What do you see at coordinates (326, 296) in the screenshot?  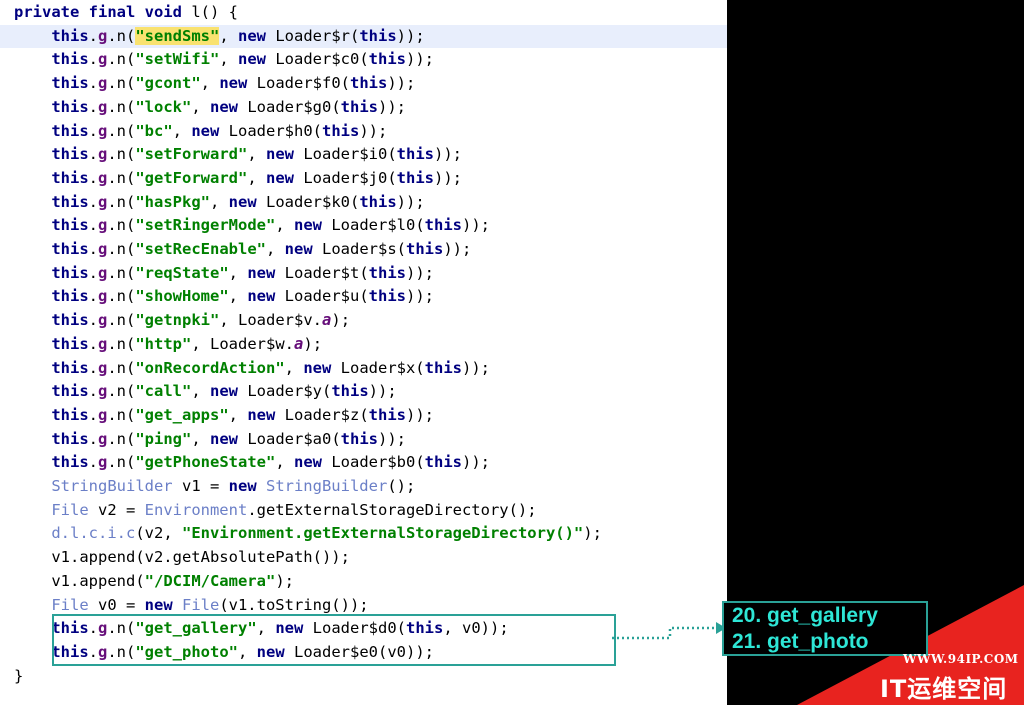 I see `code-token: Loader$u(` at bounding box center [326, 296].